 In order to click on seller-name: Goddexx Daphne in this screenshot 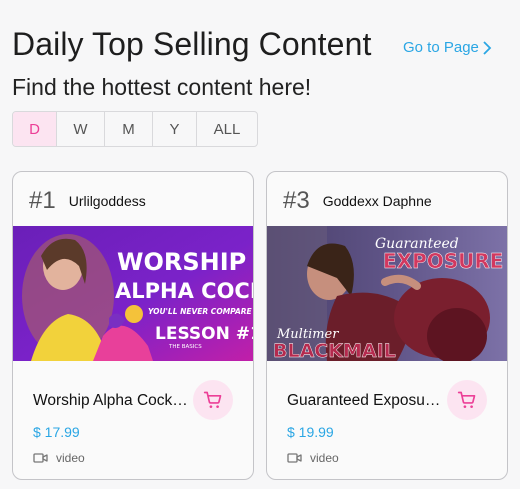, I will do `click(377, 201)`.